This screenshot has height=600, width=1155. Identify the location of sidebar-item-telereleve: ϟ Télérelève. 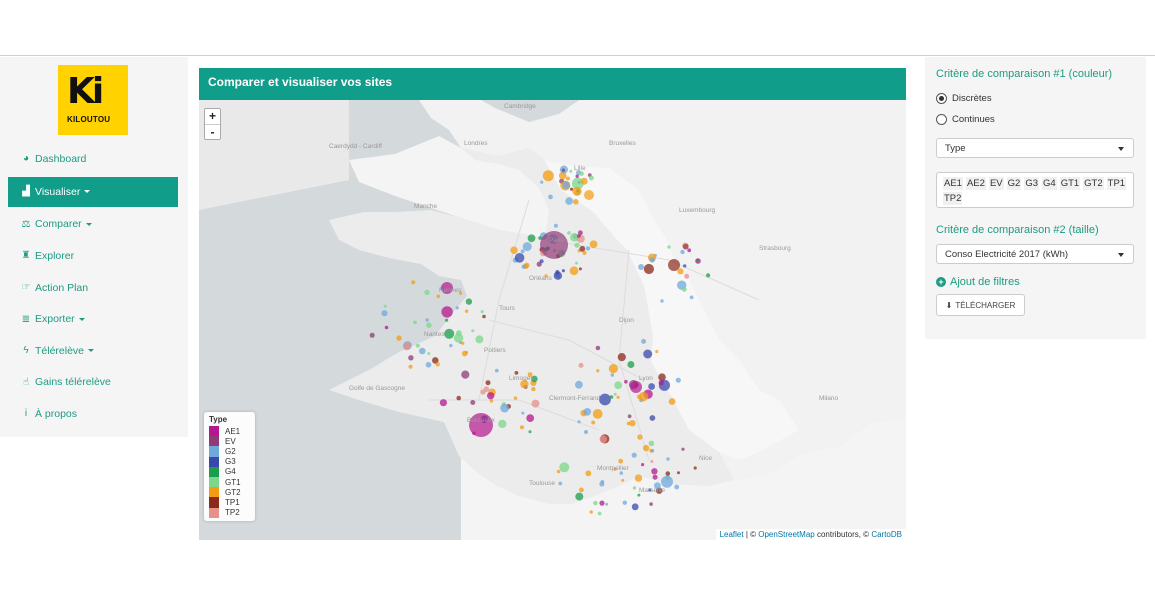
(93, 351).